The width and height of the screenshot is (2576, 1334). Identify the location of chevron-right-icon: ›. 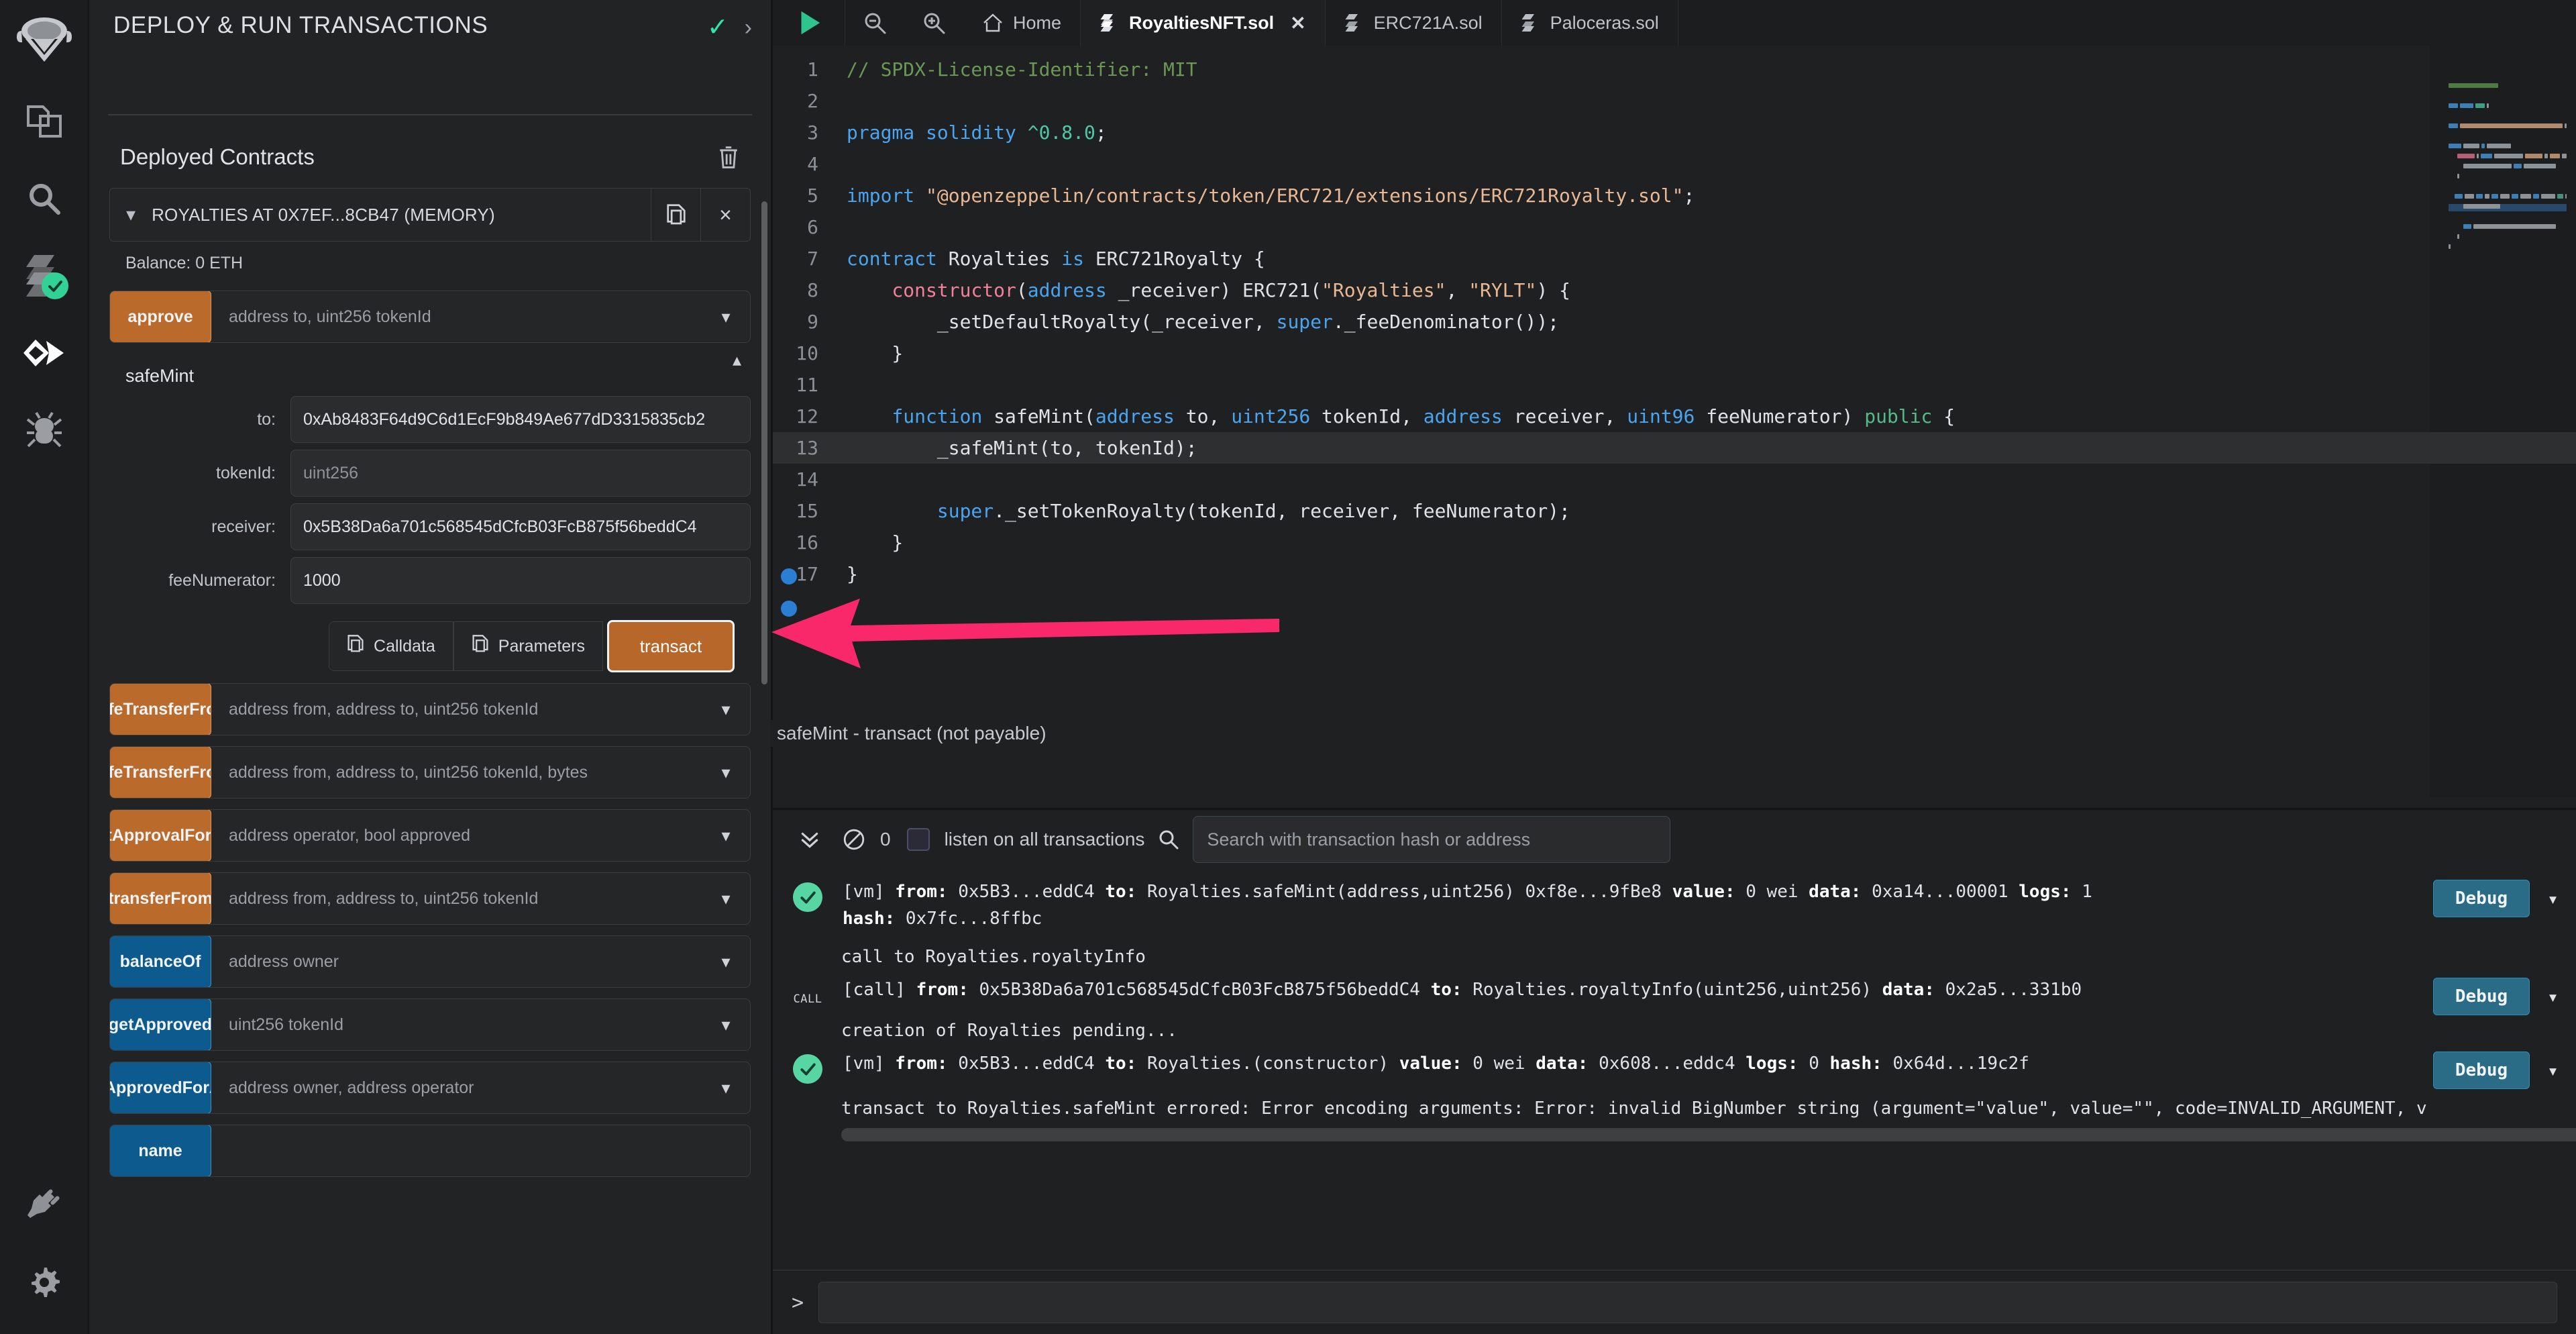
(748, 27).